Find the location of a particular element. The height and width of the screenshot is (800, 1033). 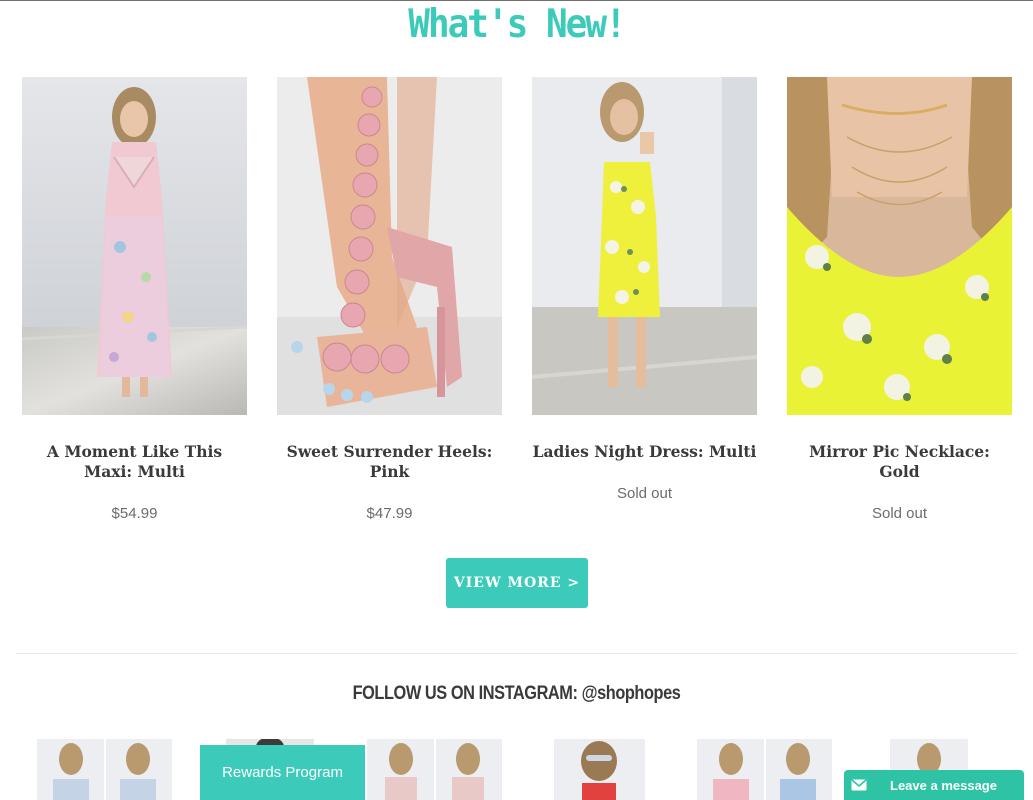

product-card: Mirror Pic Necklace: Gold Sold out is located at coordinates (899, 299).